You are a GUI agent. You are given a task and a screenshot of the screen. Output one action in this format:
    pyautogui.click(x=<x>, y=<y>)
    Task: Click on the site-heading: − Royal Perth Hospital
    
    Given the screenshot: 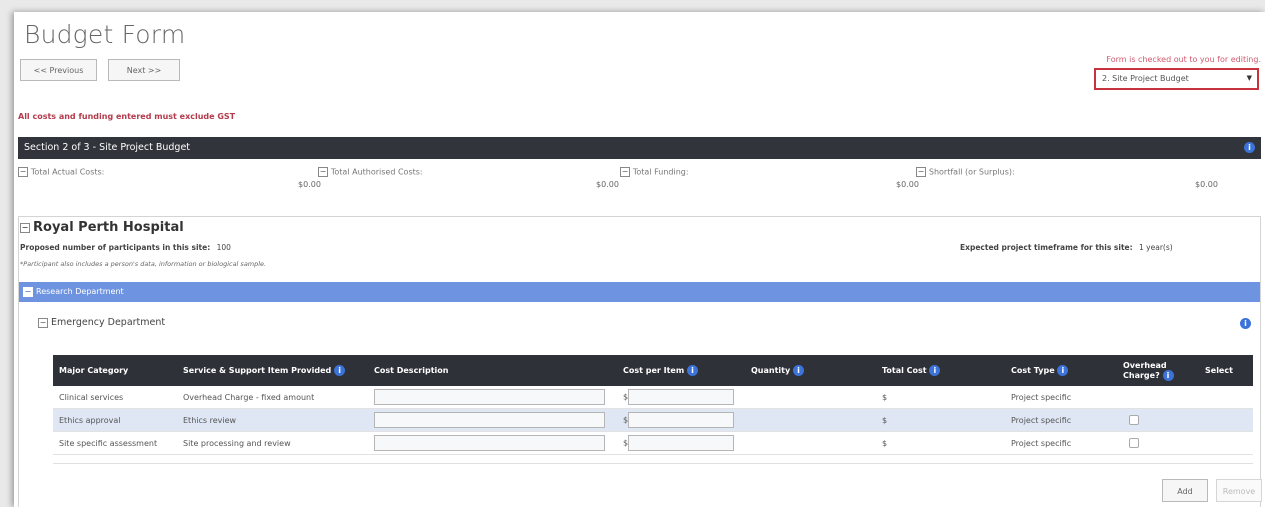 What is the action you would take?
    pyautogui.click(x=102, y=227)
    